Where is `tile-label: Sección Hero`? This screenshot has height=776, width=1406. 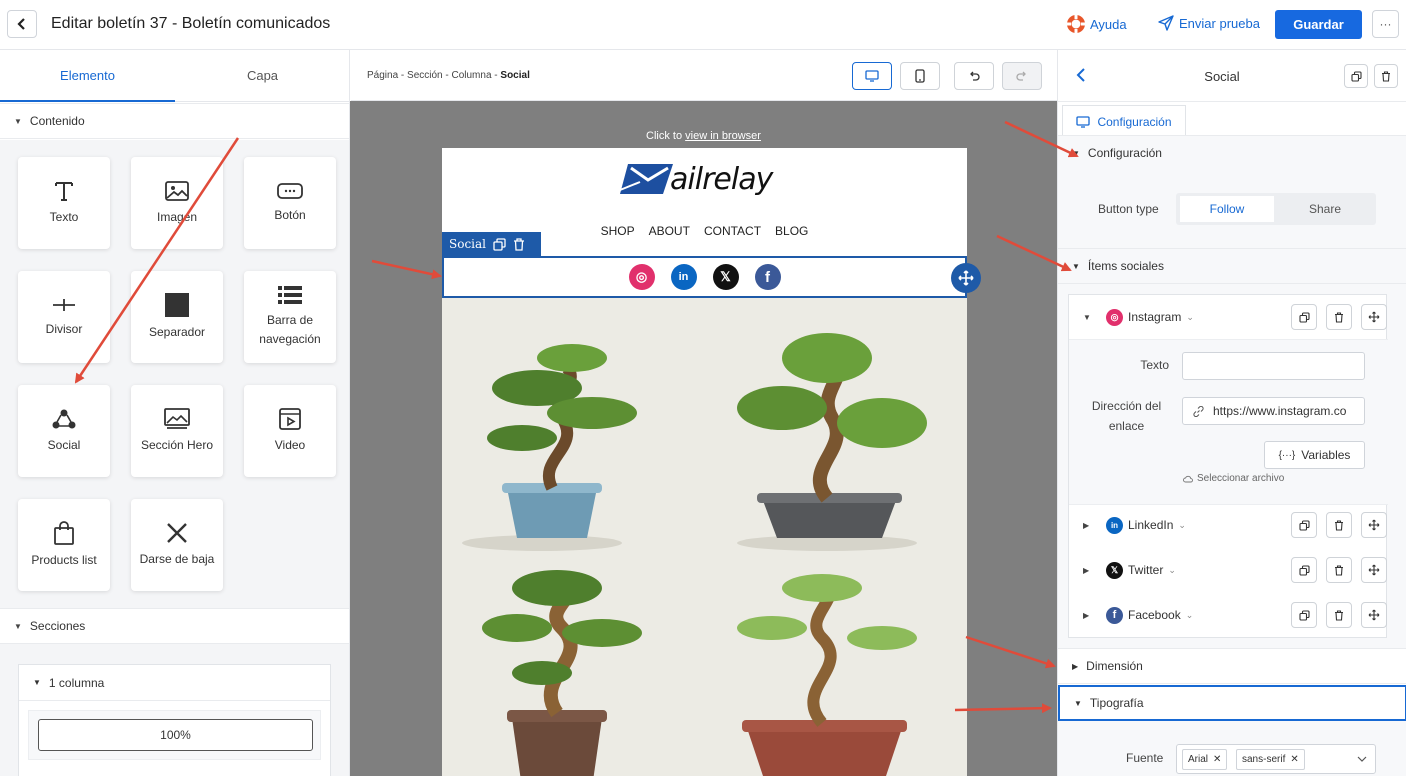
tile-label: Sección Hero is located at coordinates (177, 444).